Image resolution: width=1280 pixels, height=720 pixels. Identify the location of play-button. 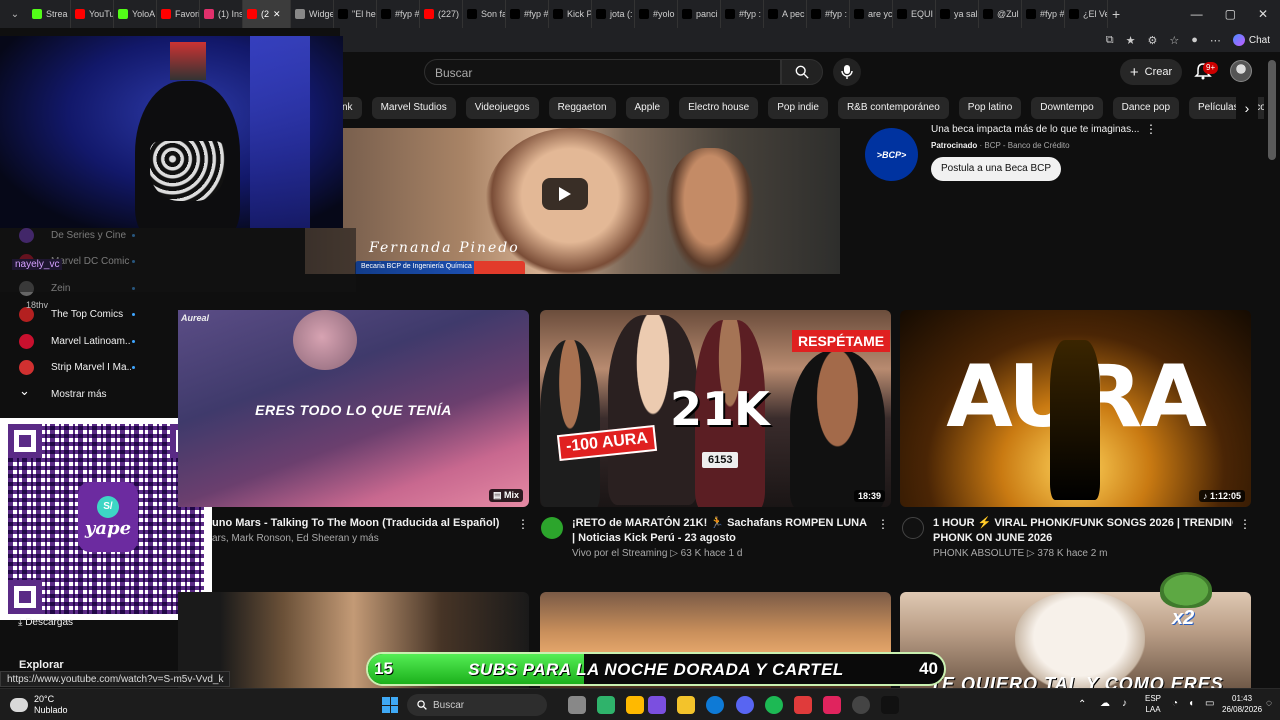
(565, 194).